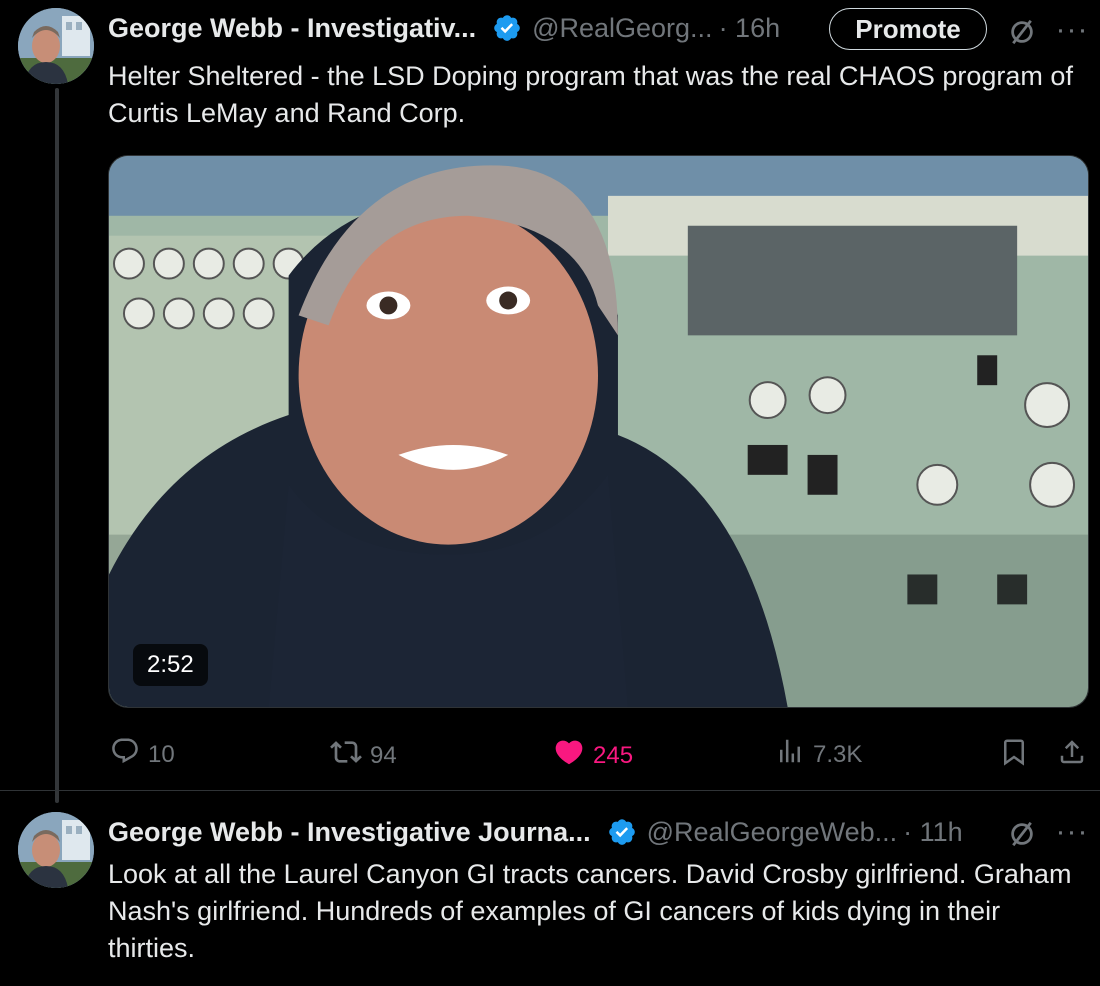 This screenshot has height=986, width=1100. I want to click on like-button: 245, so click(593, 755).